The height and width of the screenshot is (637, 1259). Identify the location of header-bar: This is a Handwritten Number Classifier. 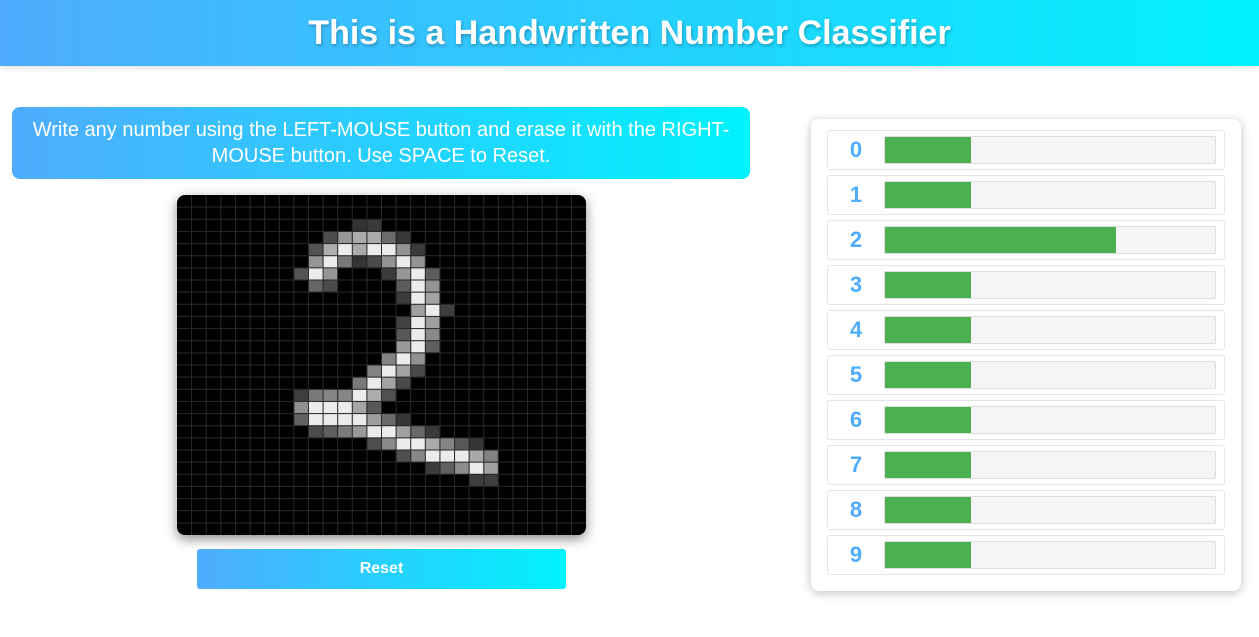
(629, 33).